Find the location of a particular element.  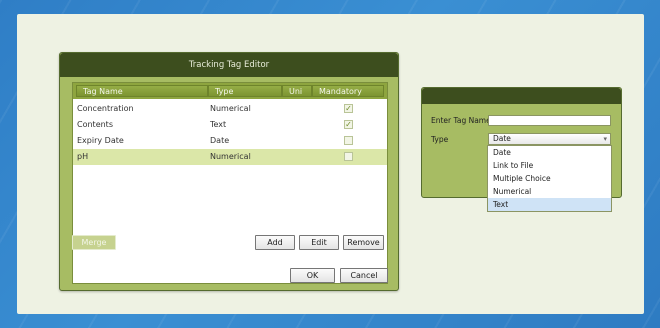

tag-name-cell: pH is located at coordinates (83, 156).